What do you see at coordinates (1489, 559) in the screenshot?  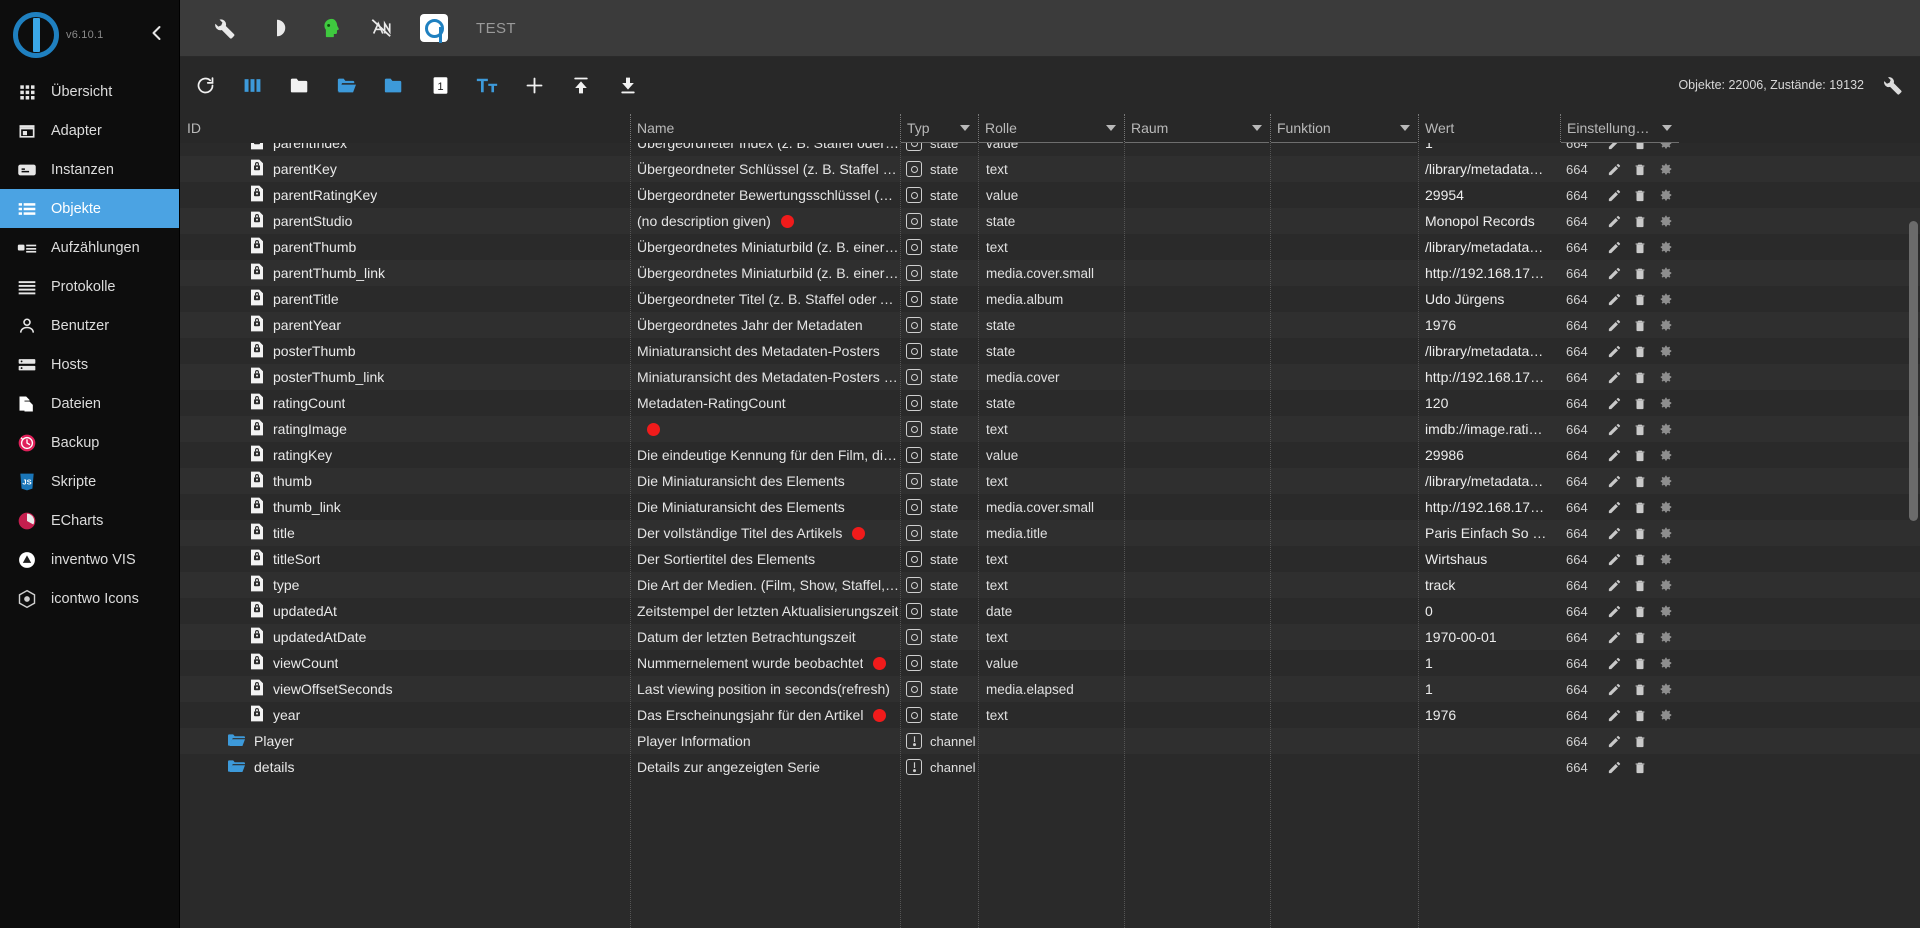 I see `cell-value: Wirtshaus` at bounding box center [1489, 559].